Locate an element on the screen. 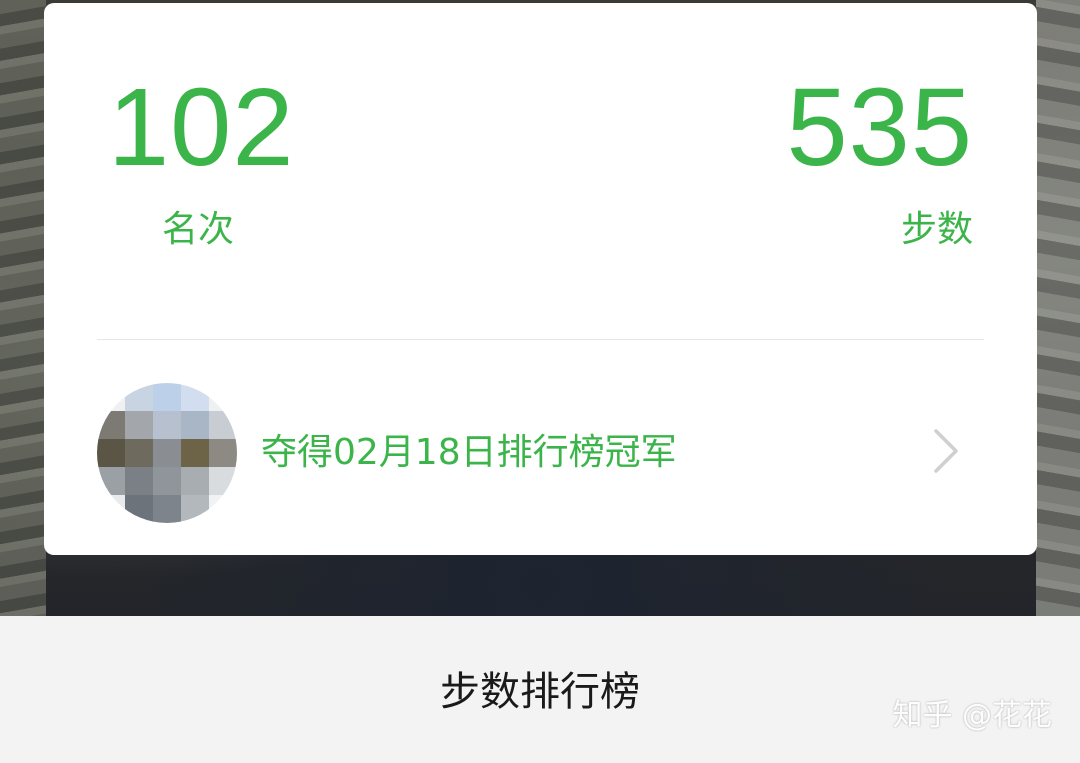  champion-text: 夺得02月18日排行榜冠军 is located at coordinates (469, 452).